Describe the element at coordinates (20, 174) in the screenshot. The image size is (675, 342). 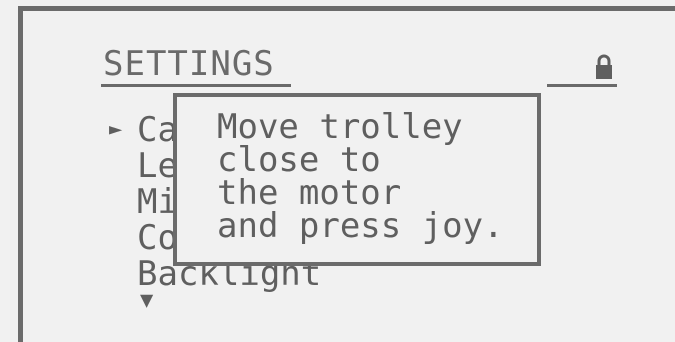
I see `screen-frame-left` at that location.